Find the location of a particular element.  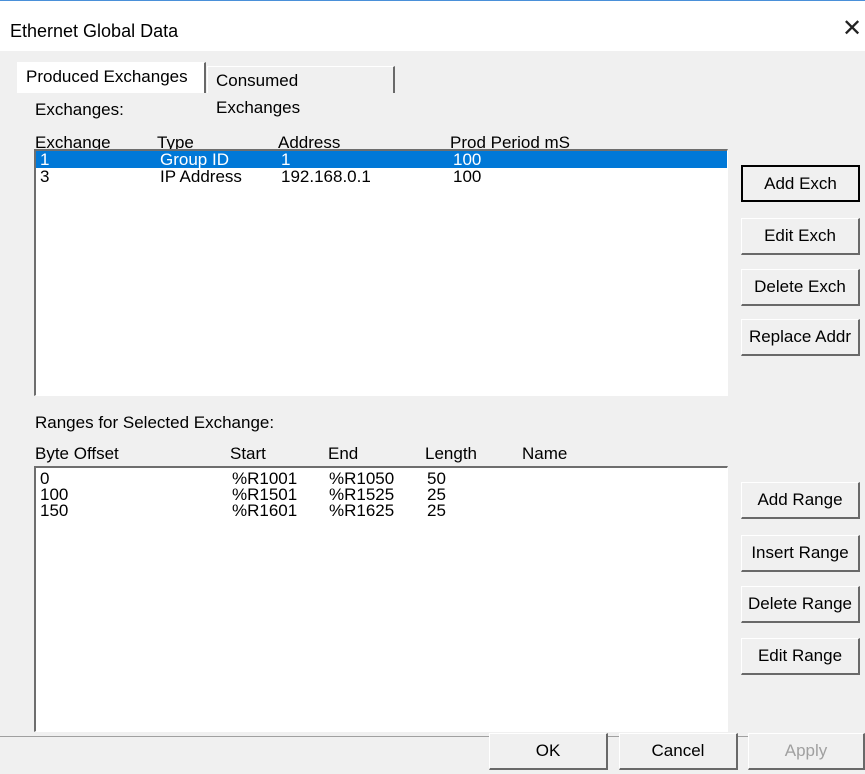

close-icon: ✕ is located at coordinates (852, 29).